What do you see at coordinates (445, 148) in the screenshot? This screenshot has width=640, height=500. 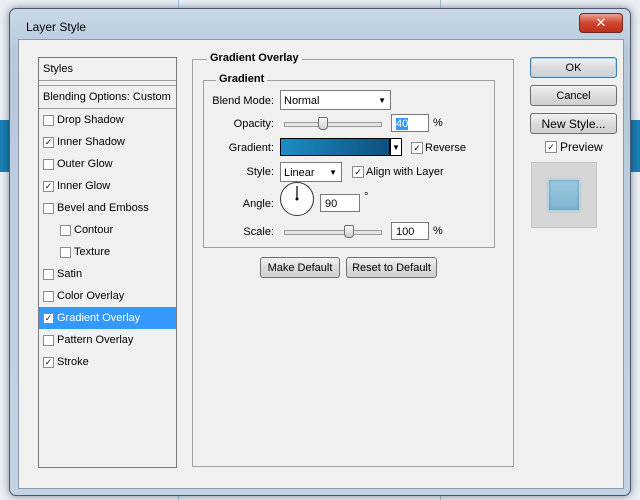 I see `reverse-label: Reverse` at bounding box center [445, 148].